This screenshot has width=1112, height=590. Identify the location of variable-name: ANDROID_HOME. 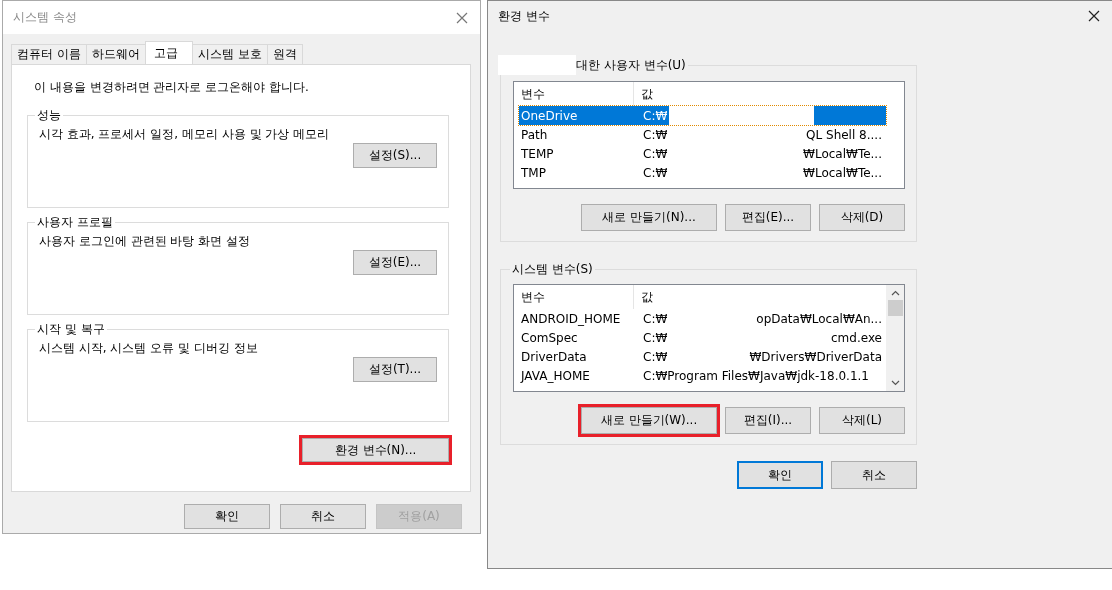
(571, 318).